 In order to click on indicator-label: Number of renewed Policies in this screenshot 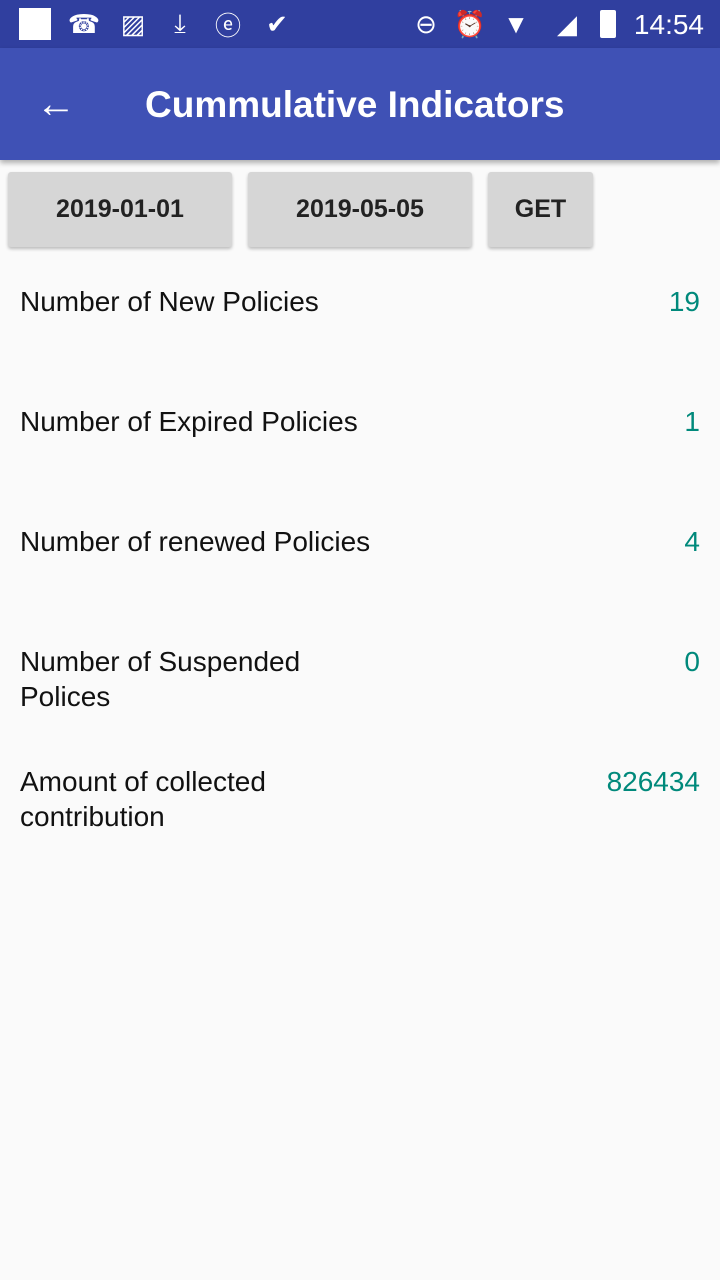, I will do `click(195, 541)`.